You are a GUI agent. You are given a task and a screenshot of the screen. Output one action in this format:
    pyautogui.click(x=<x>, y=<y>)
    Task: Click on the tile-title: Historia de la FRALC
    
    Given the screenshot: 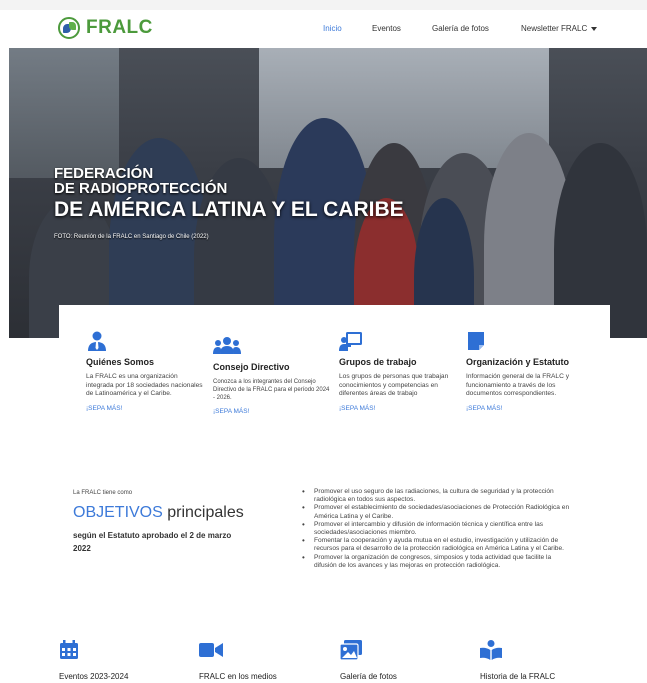 What is the action you would take?
    pyautogui.click(x=518, y=676)
    